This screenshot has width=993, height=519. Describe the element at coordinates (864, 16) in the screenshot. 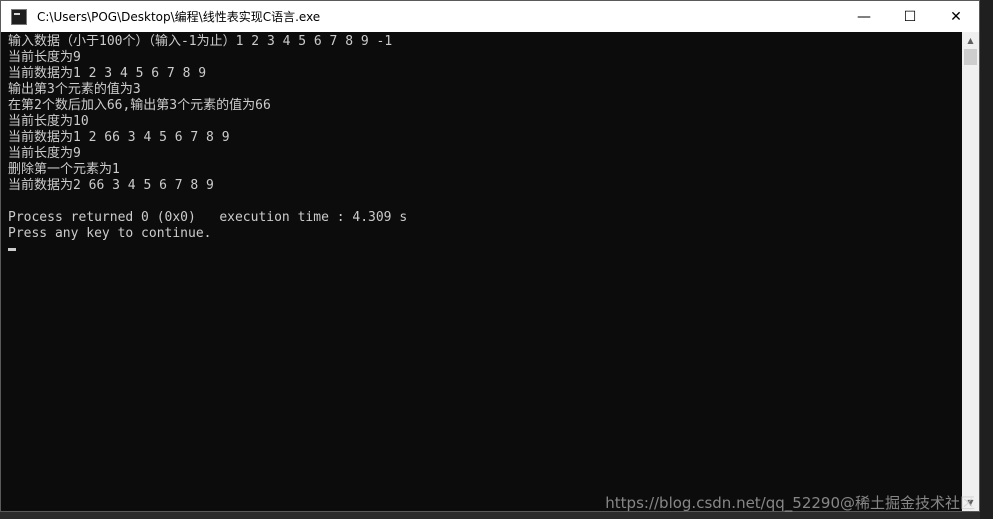

I see `minimize-button: —` at that location.